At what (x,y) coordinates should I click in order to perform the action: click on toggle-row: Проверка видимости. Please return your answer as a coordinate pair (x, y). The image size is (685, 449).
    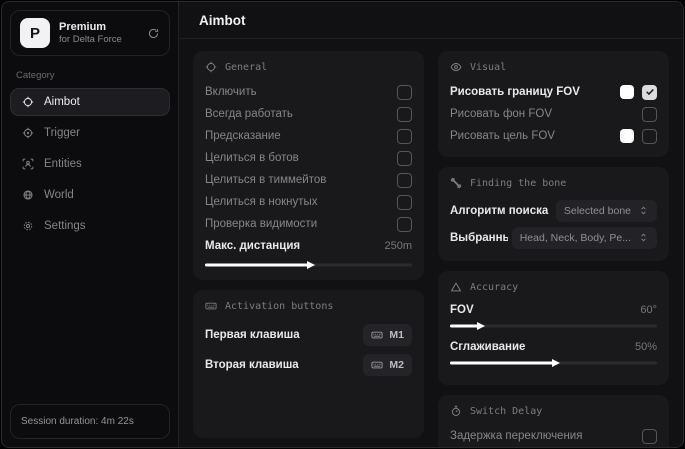
    Looking at the image, I should click on (308, 224).